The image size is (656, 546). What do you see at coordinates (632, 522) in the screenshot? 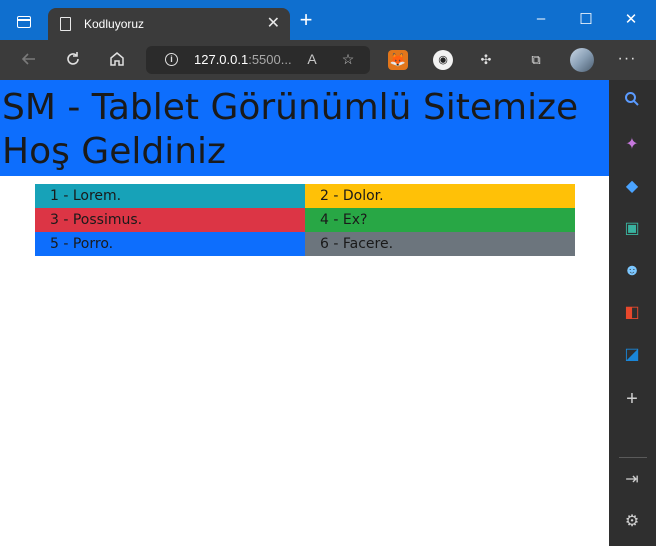
I see `settings-gear-icon: ⚙` at bounding box center [632, 522].